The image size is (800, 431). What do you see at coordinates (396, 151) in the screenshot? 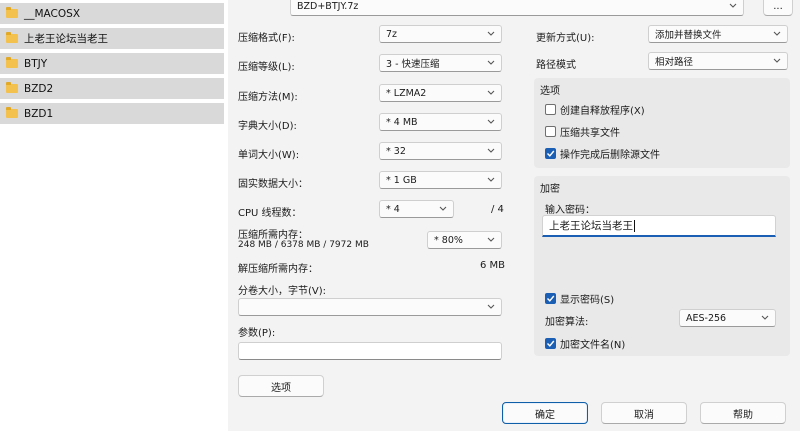
I see `word-value: * 32` at bounding box center [396, 151].